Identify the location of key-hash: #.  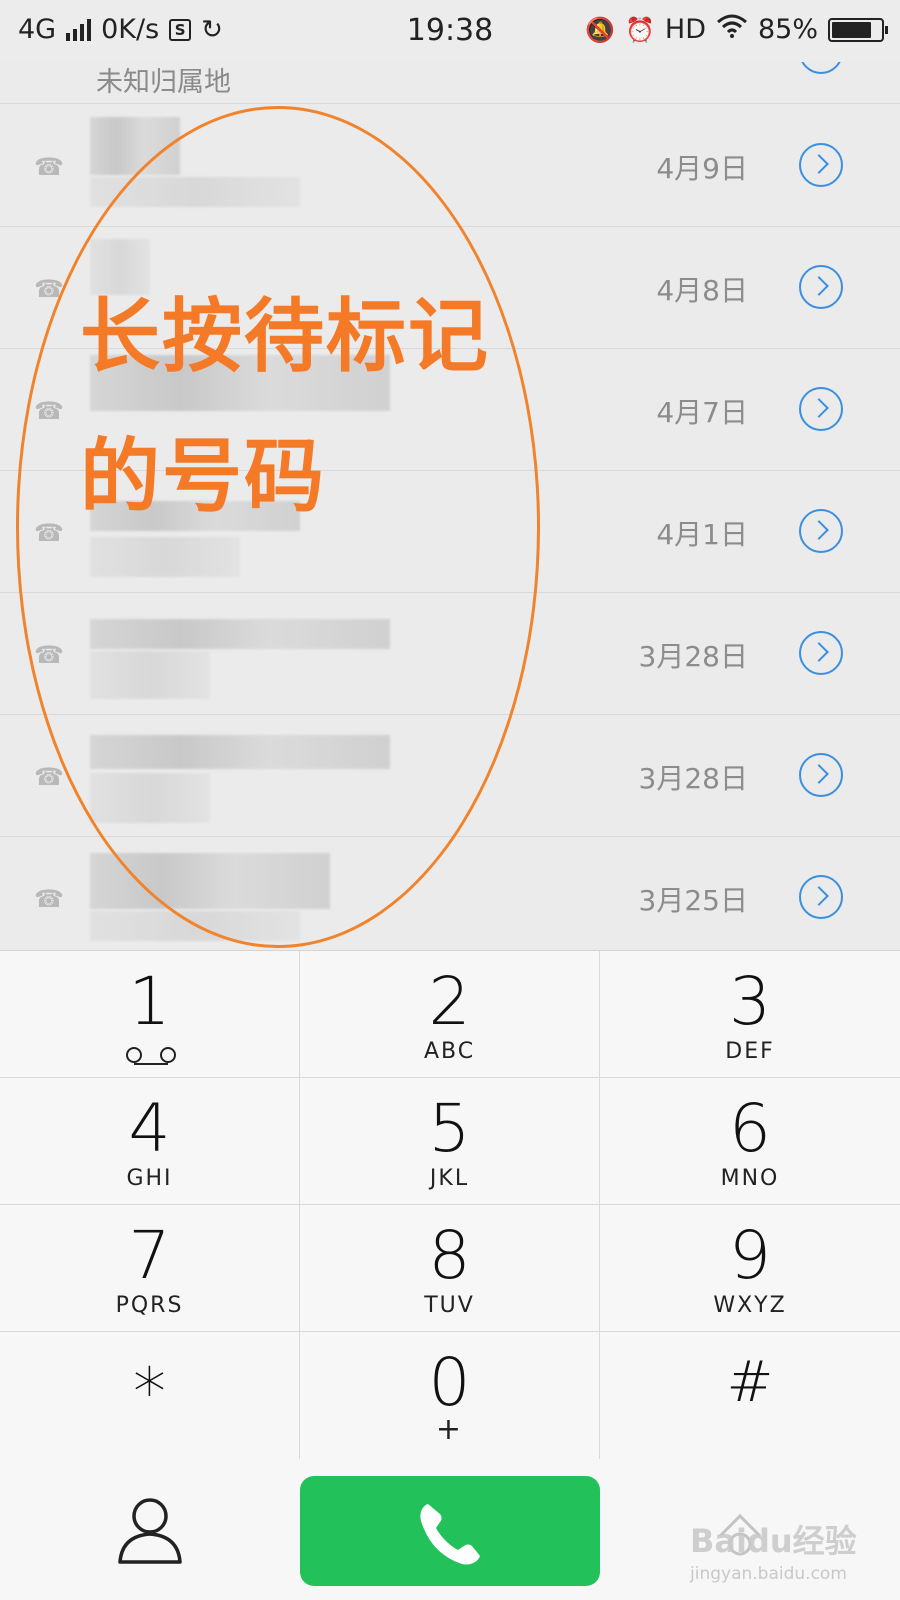
(750, 1395).